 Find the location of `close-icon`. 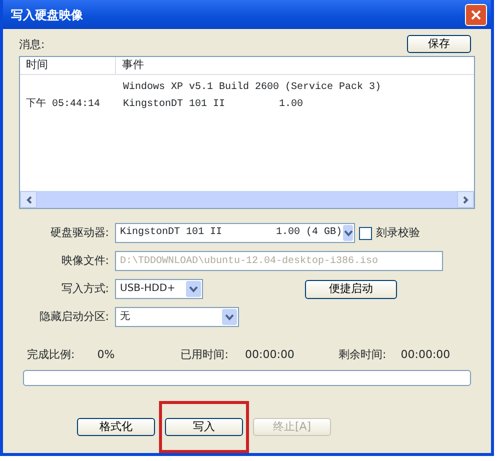

close-icon is located at coordinates (476, 14).